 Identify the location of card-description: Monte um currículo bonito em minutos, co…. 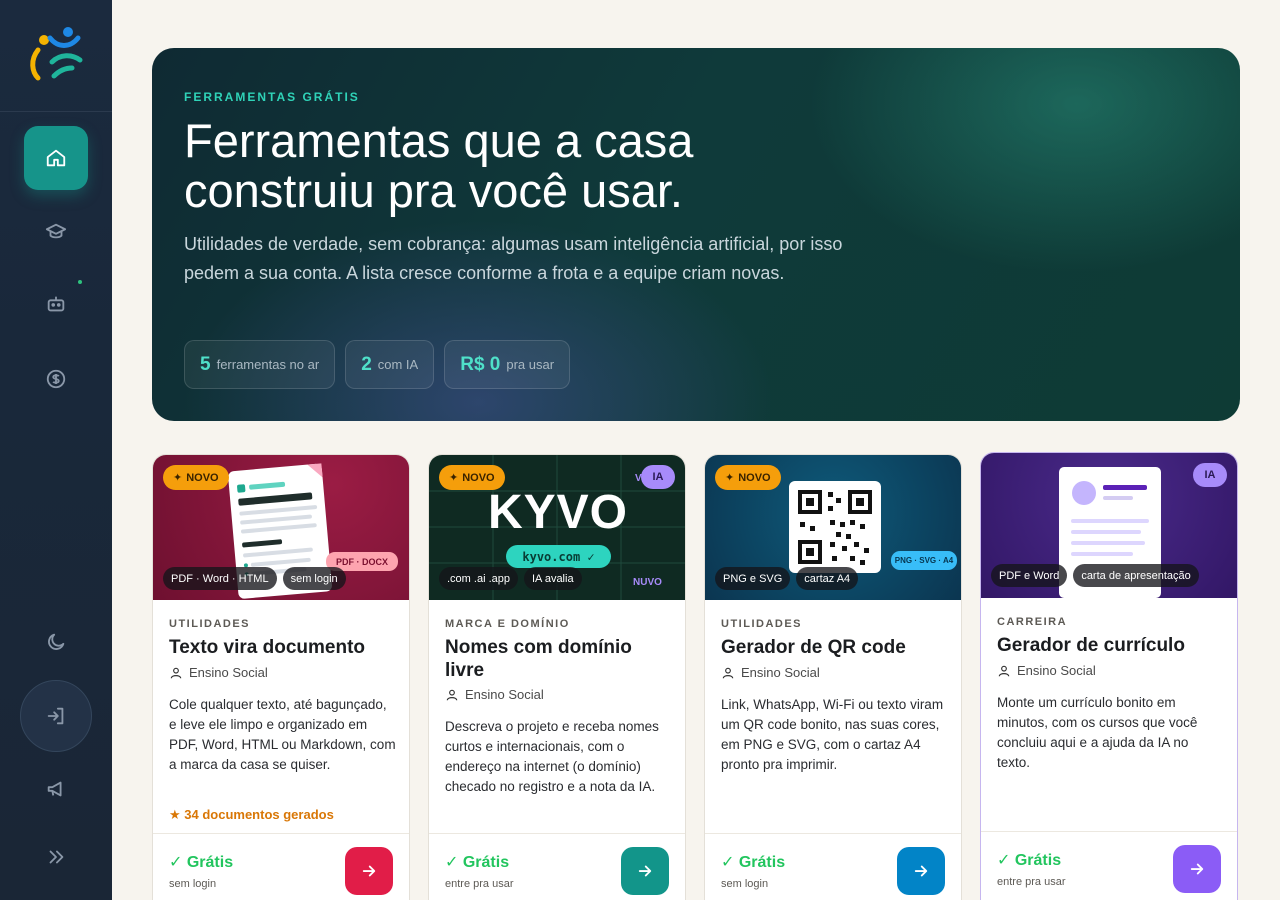
(1097, 732).